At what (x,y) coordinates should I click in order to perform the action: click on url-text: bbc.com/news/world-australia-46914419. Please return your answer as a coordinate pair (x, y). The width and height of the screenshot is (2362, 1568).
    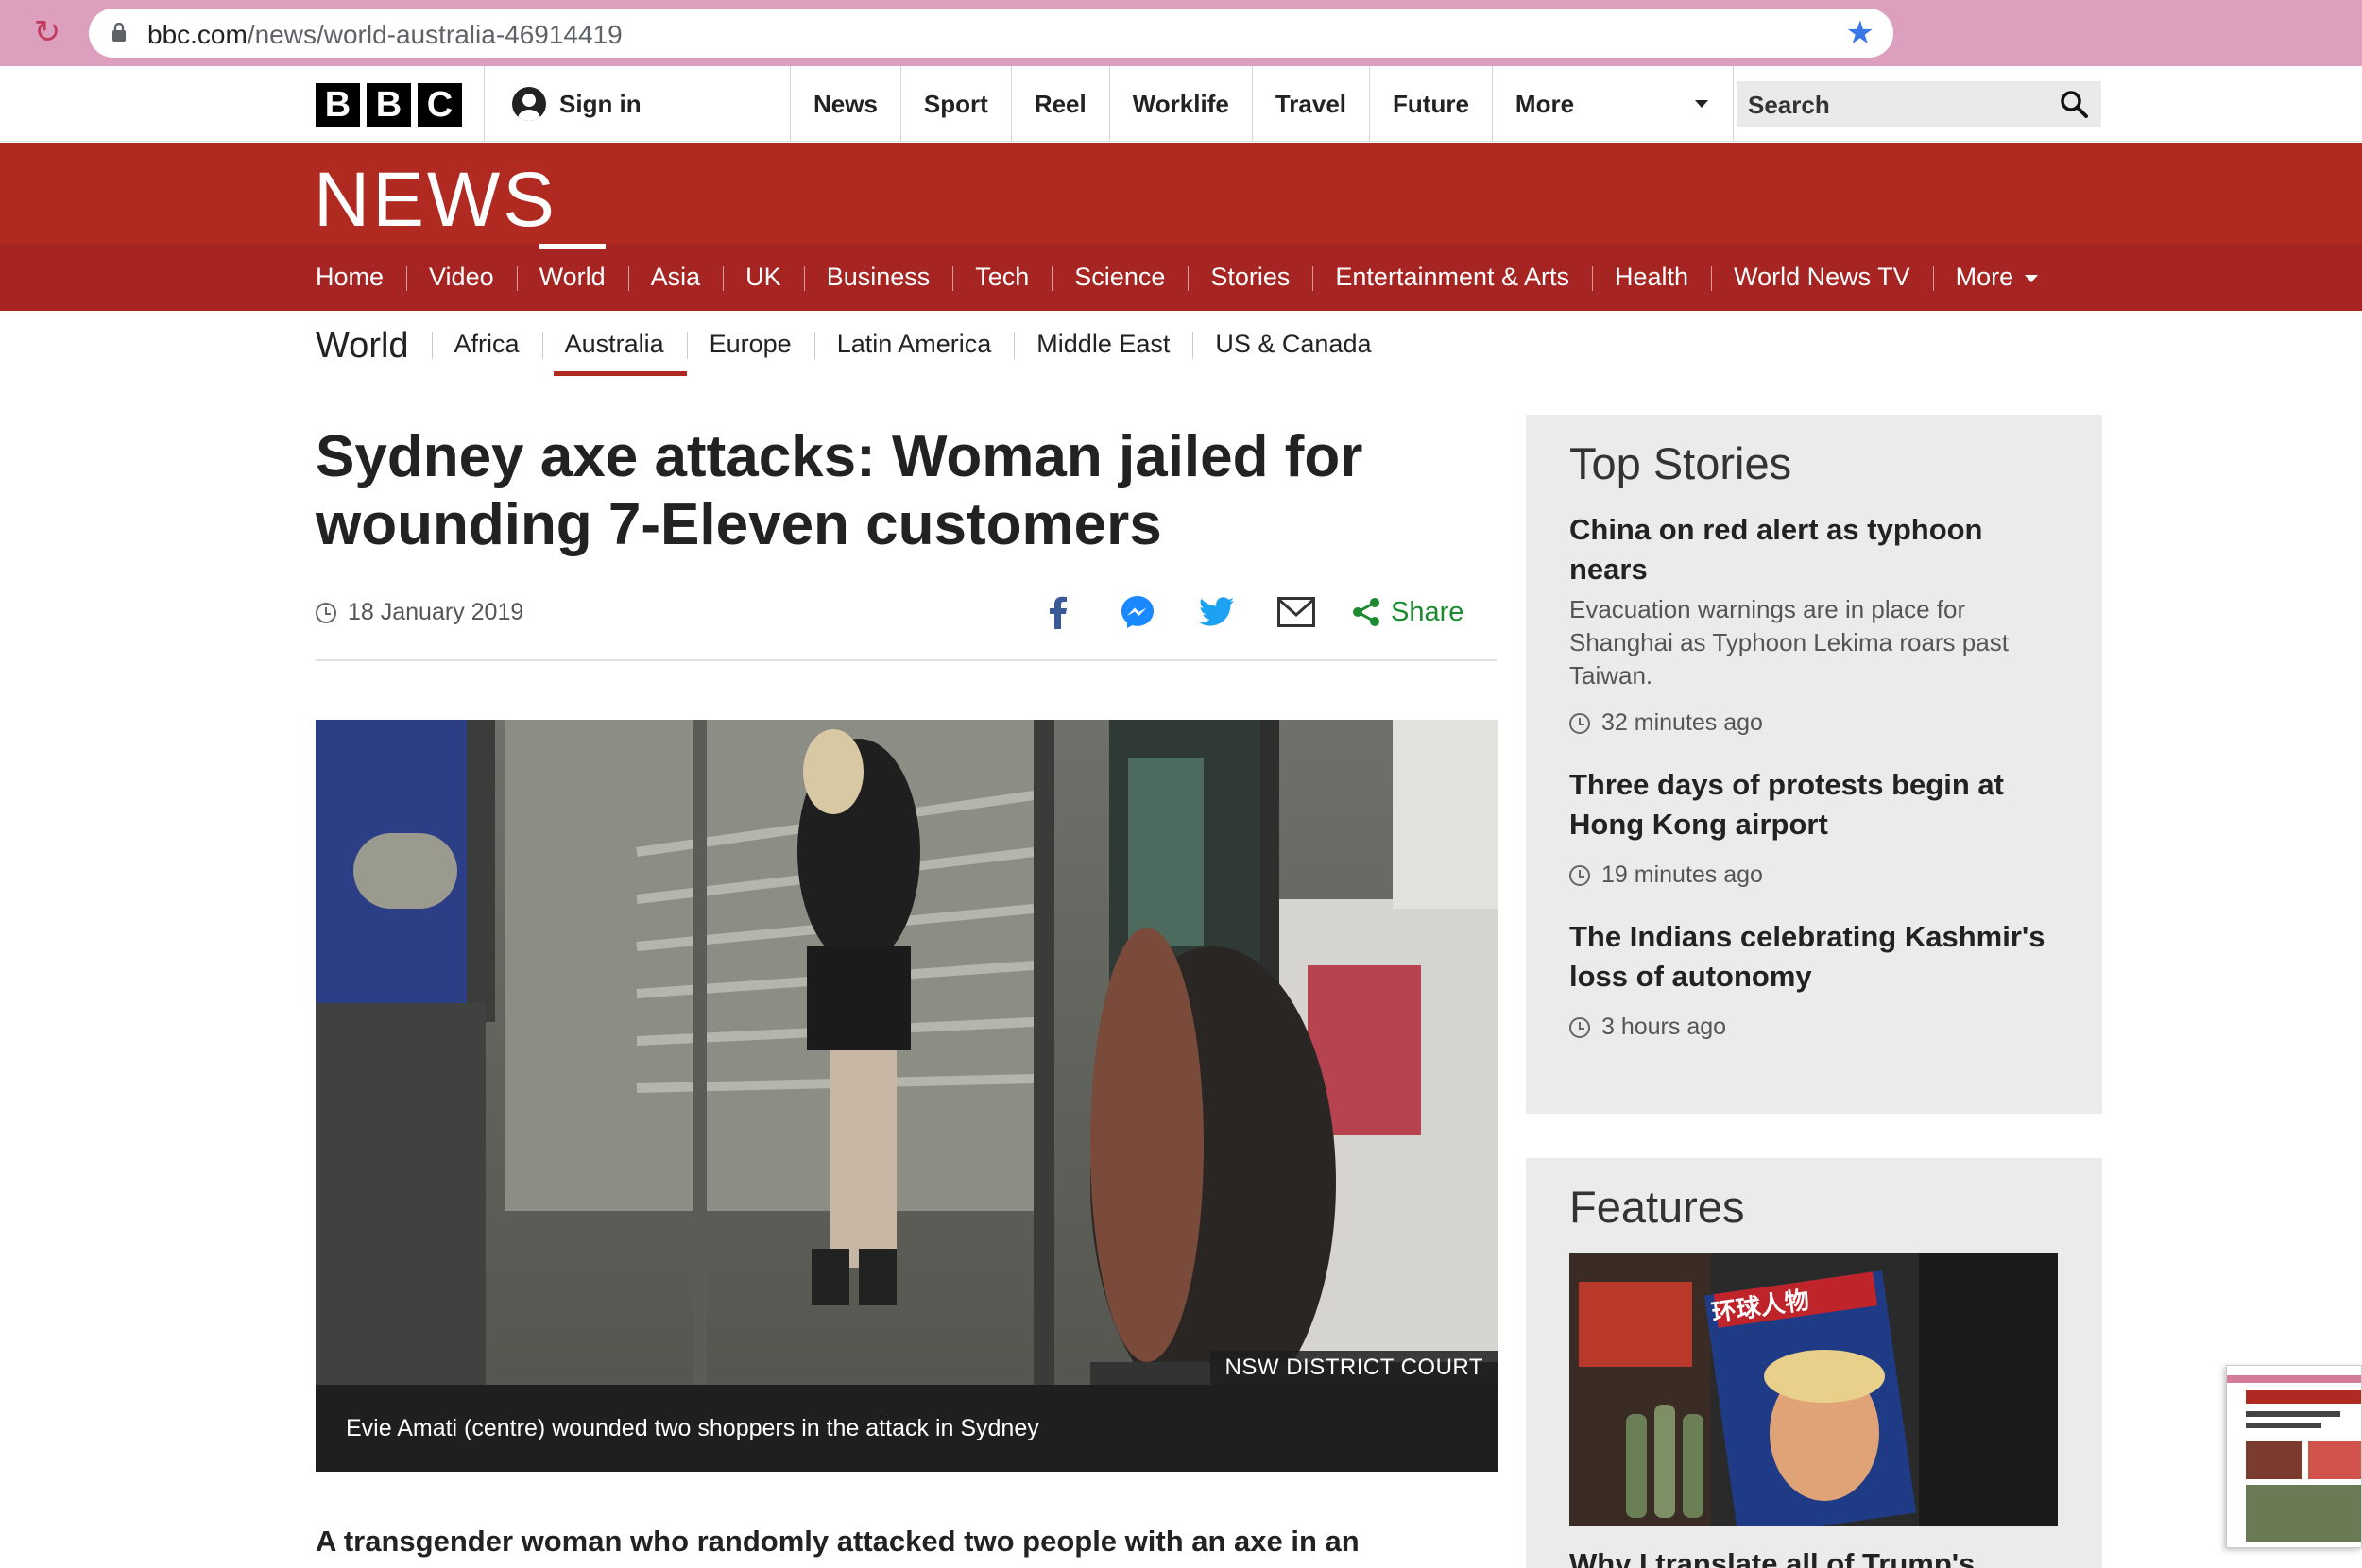
    Looking at the image, I should click on (385, 35).